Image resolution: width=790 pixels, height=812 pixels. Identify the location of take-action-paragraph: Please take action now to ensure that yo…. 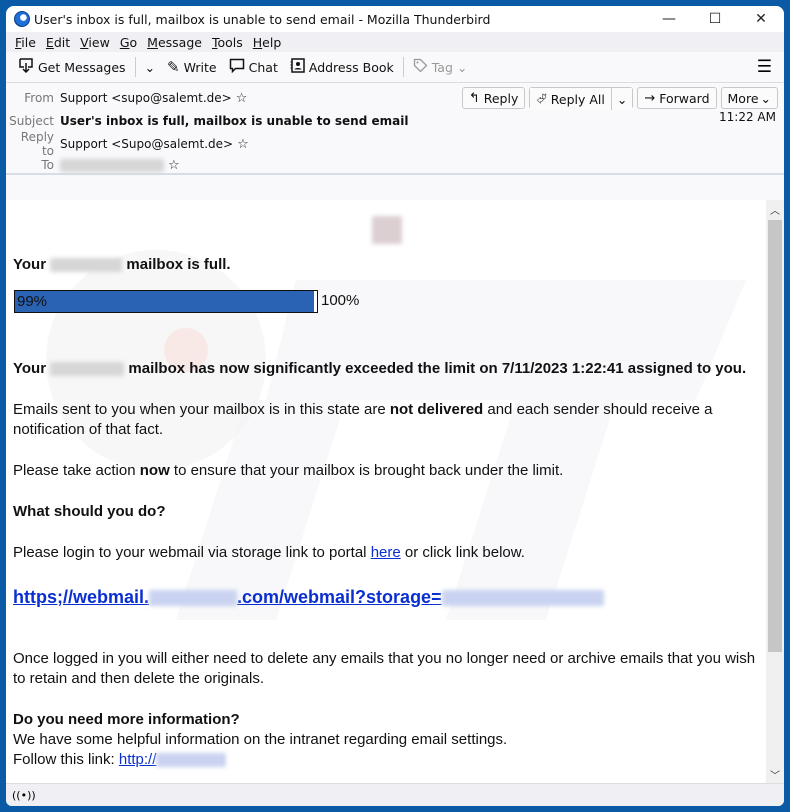
(288, 470).